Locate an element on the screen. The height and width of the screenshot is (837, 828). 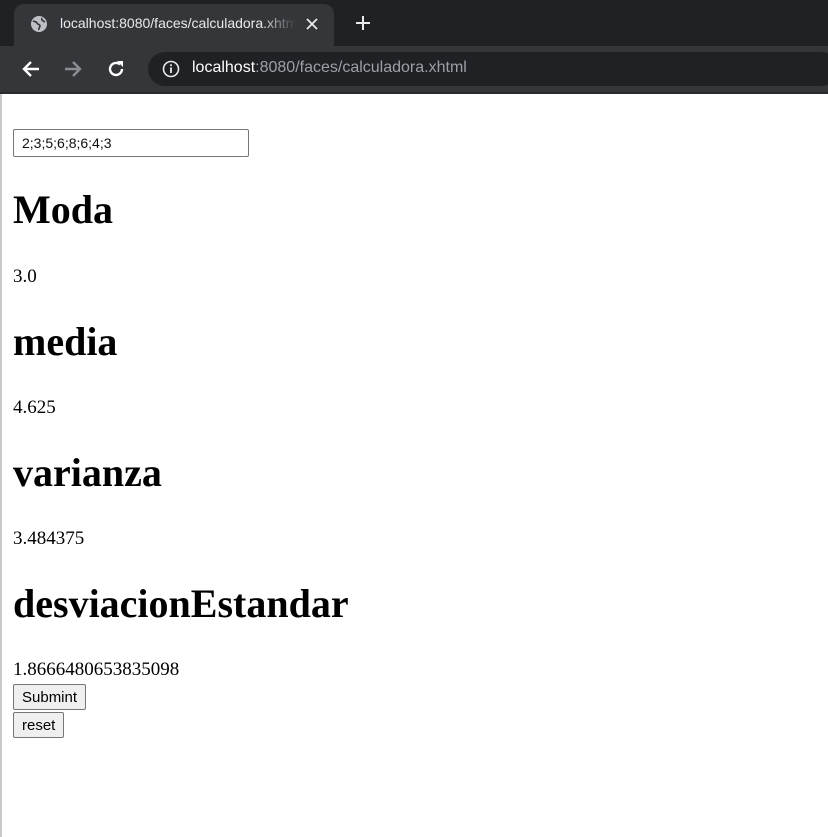
desviacion-value: 1.8666480653835098 is located at coordinates (96, 669).